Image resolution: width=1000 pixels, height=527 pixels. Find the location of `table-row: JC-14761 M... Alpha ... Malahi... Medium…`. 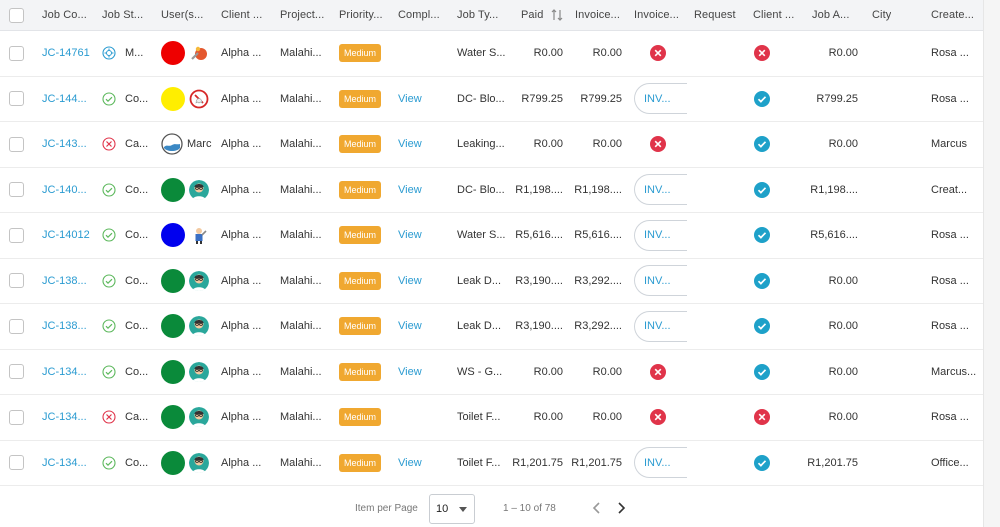

table-row: JC-14761 M... Alpha ... Malahi... Medium… is located at coordinates (491, 54).